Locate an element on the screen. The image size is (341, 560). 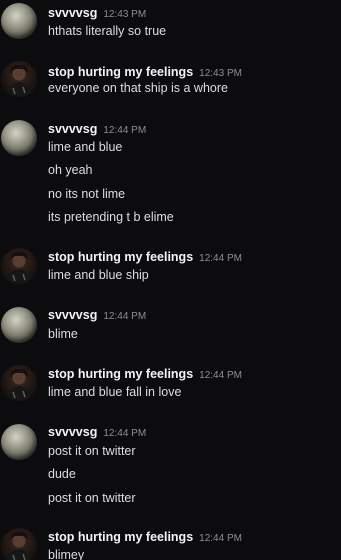
message-text: its pretending t b elime is located at coordinates (111, 217).